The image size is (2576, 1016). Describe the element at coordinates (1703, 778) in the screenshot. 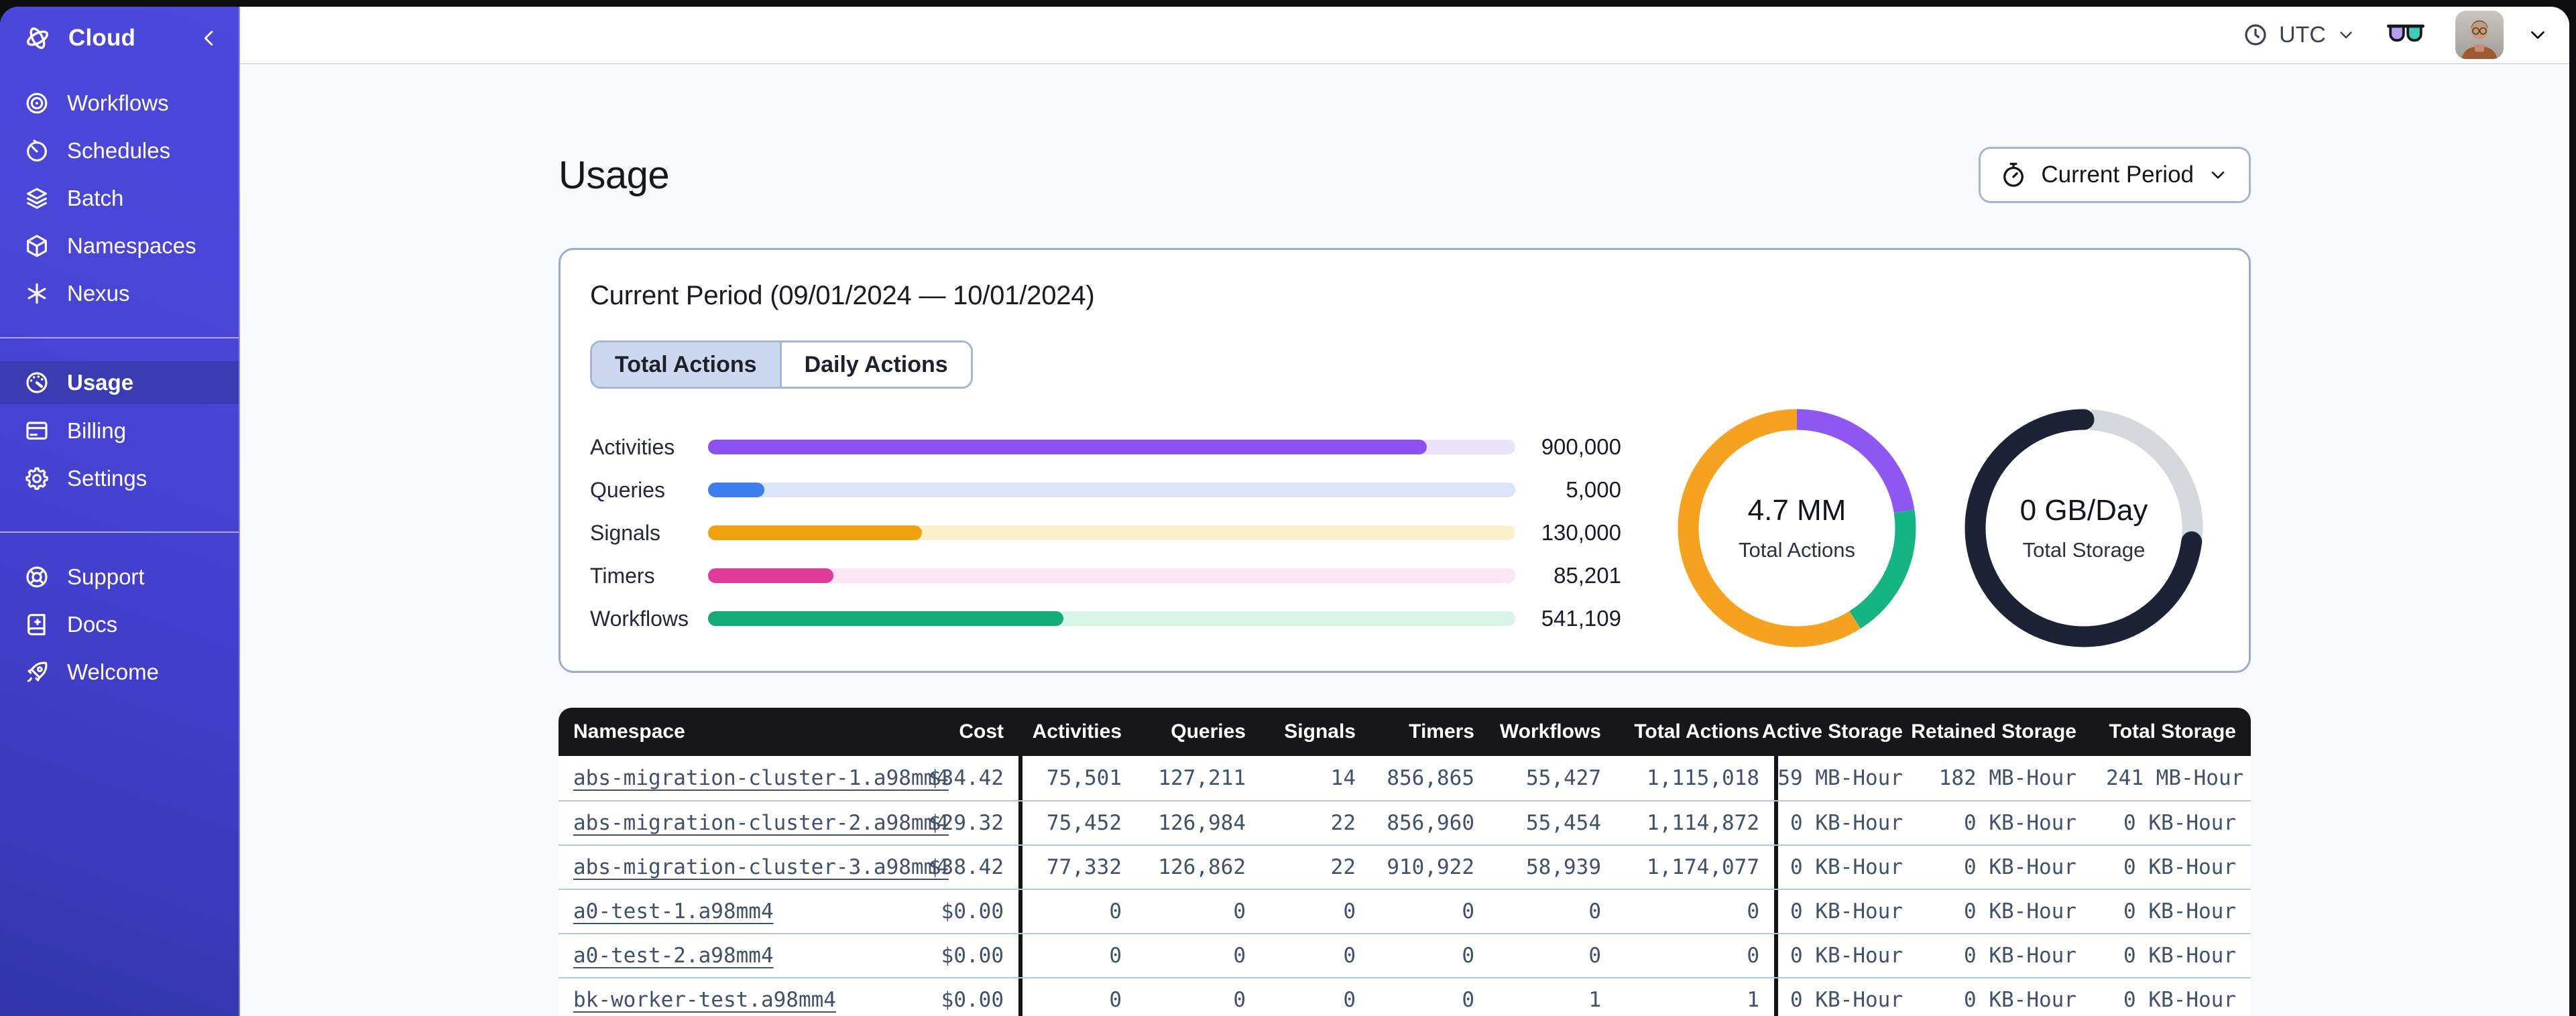

I see `cell-total-actions: 1,115,018` at that location.